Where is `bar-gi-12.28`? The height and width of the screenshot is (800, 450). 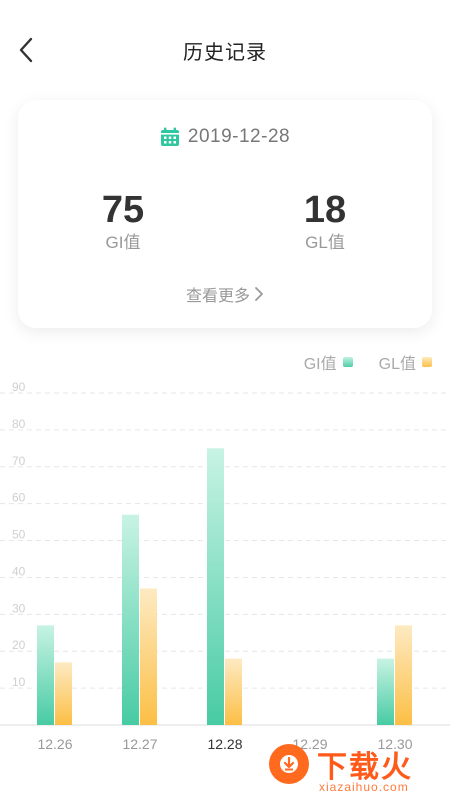
bar-gi-12.28 is located at coordinates (215, 586).